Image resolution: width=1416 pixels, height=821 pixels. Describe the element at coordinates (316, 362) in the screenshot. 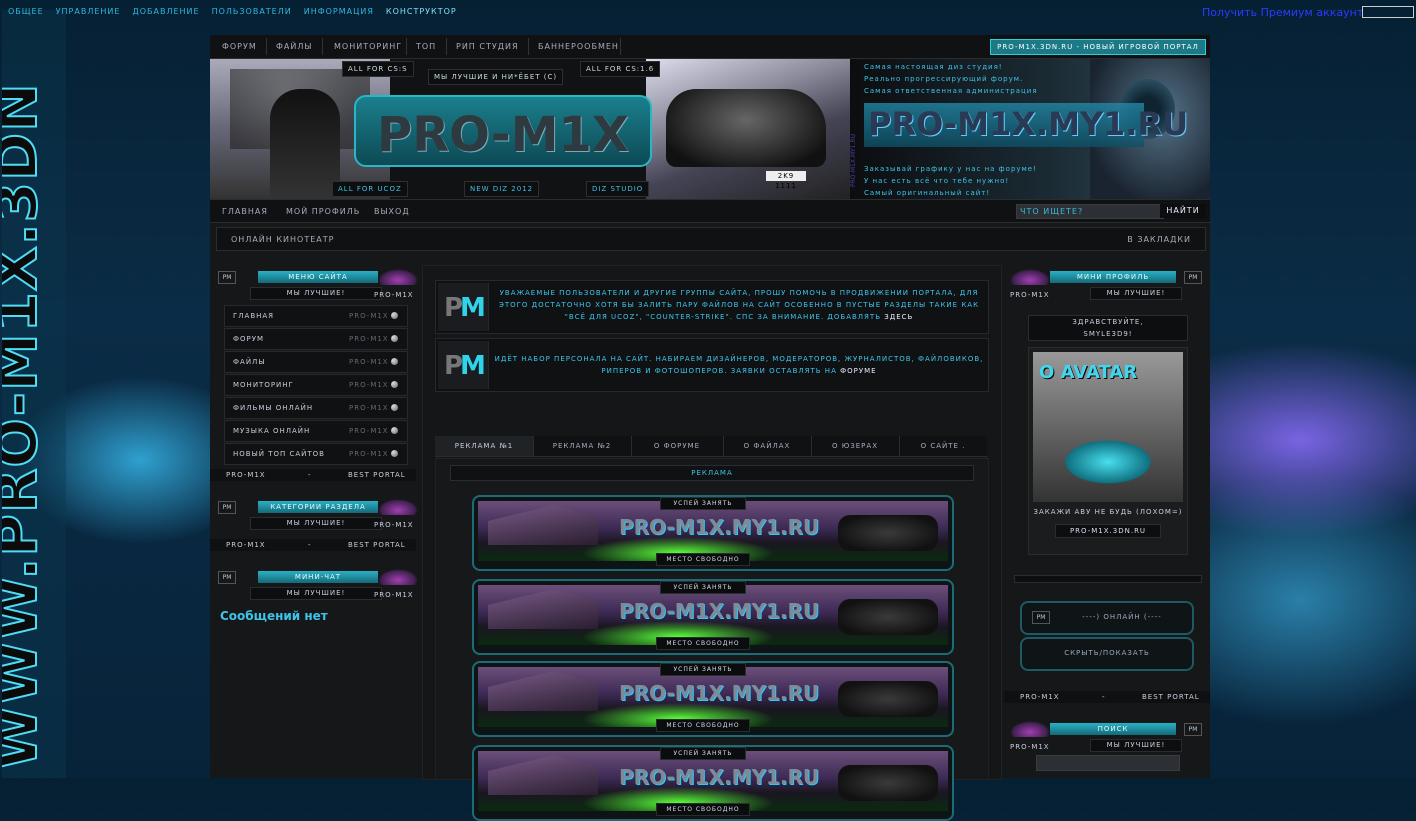

I see `menu-item-files: Файлы PRO-M1X` at that location.